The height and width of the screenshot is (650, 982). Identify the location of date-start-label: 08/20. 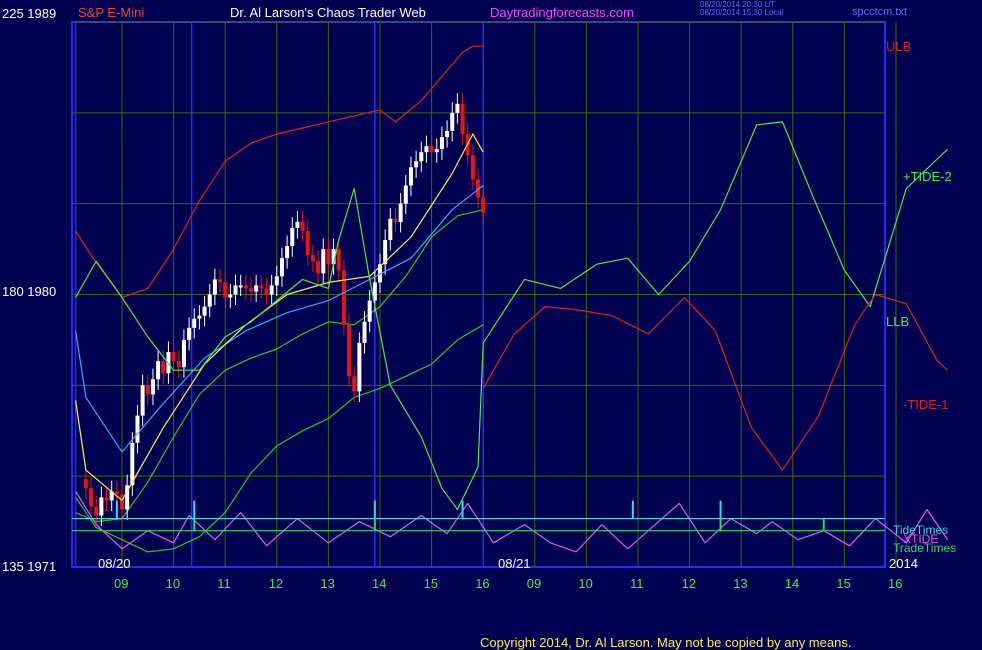
(114, 563).